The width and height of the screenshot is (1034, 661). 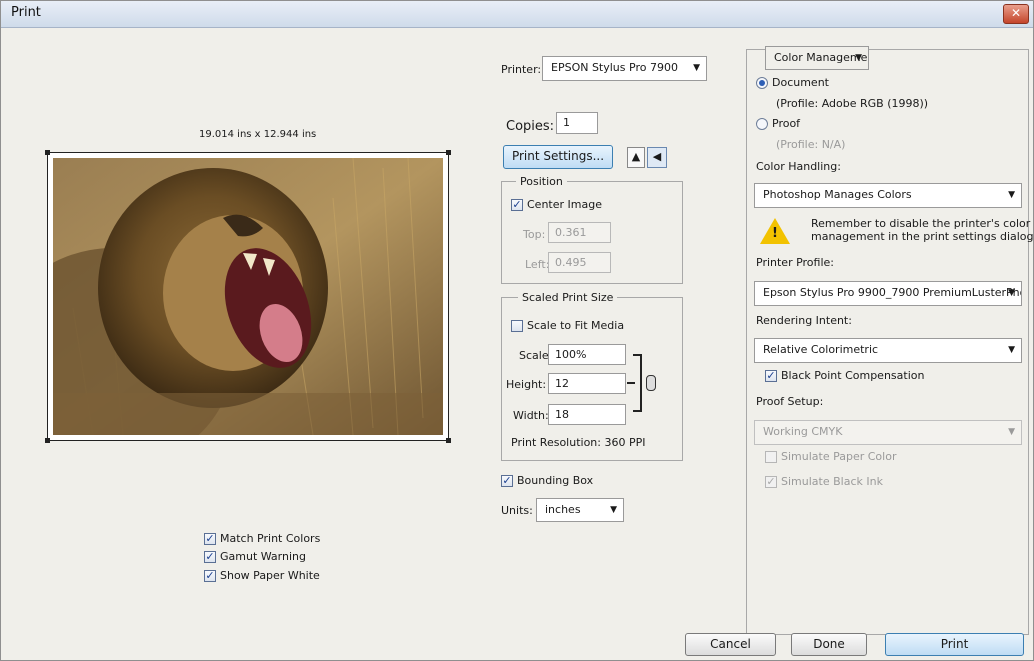 I want to click on units-value: inches, so click(x=563, y=509).